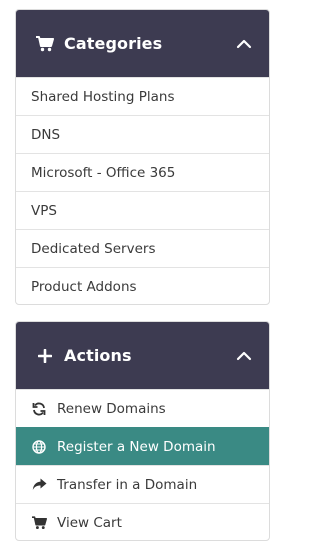 Image resolution: width=320 pixels, height=553 pixels. What do you see at coordinates (136, 446) in the screenshot?
I see `action-label: Register a New Domain` at bounding box center [136, 446].